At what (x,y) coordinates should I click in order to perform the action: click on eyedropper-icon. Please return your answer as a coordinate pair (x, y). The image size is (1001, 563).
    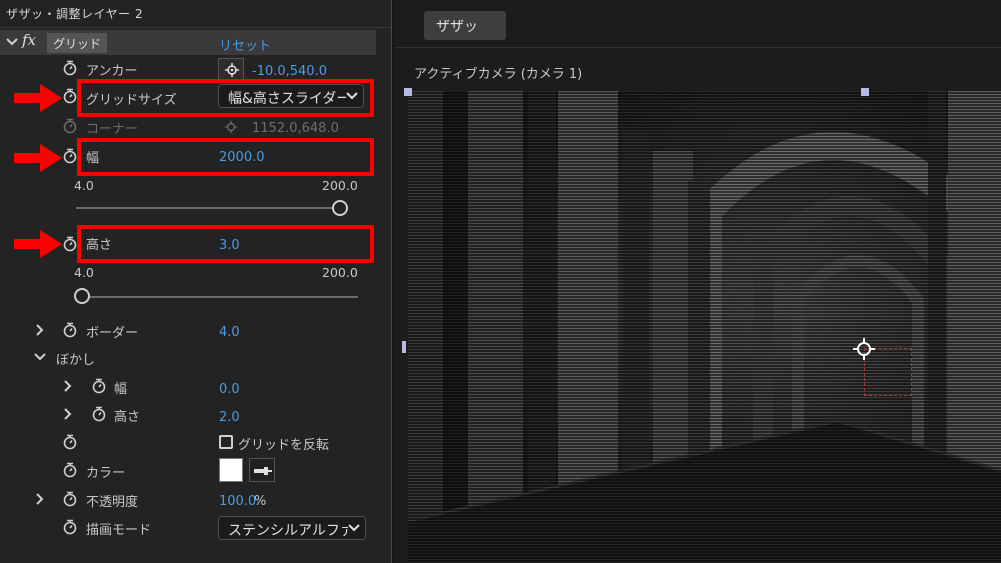
    Looking at the image, I should click on (263, 471).